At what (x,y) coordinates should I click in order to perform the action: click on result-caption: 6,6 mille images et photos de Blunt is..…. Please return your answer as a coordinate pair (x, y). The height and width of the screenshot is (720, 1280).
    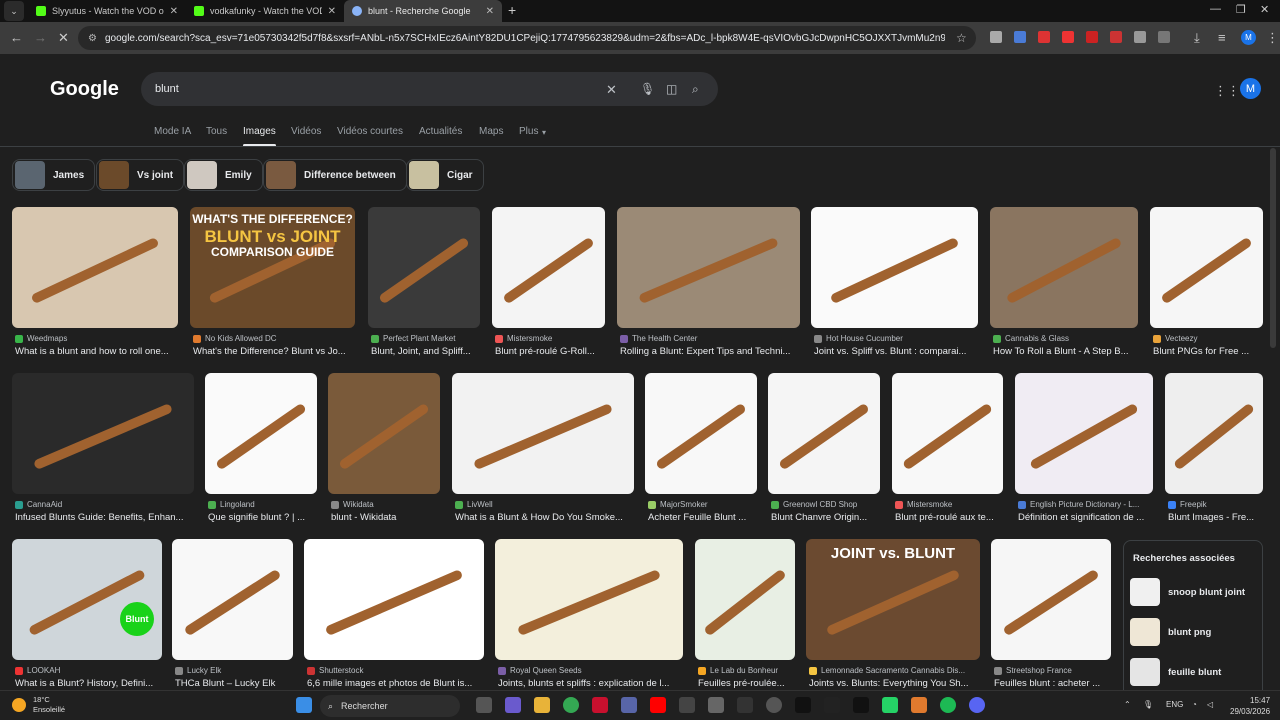
    Looking at the image, I should click on (395, 683).